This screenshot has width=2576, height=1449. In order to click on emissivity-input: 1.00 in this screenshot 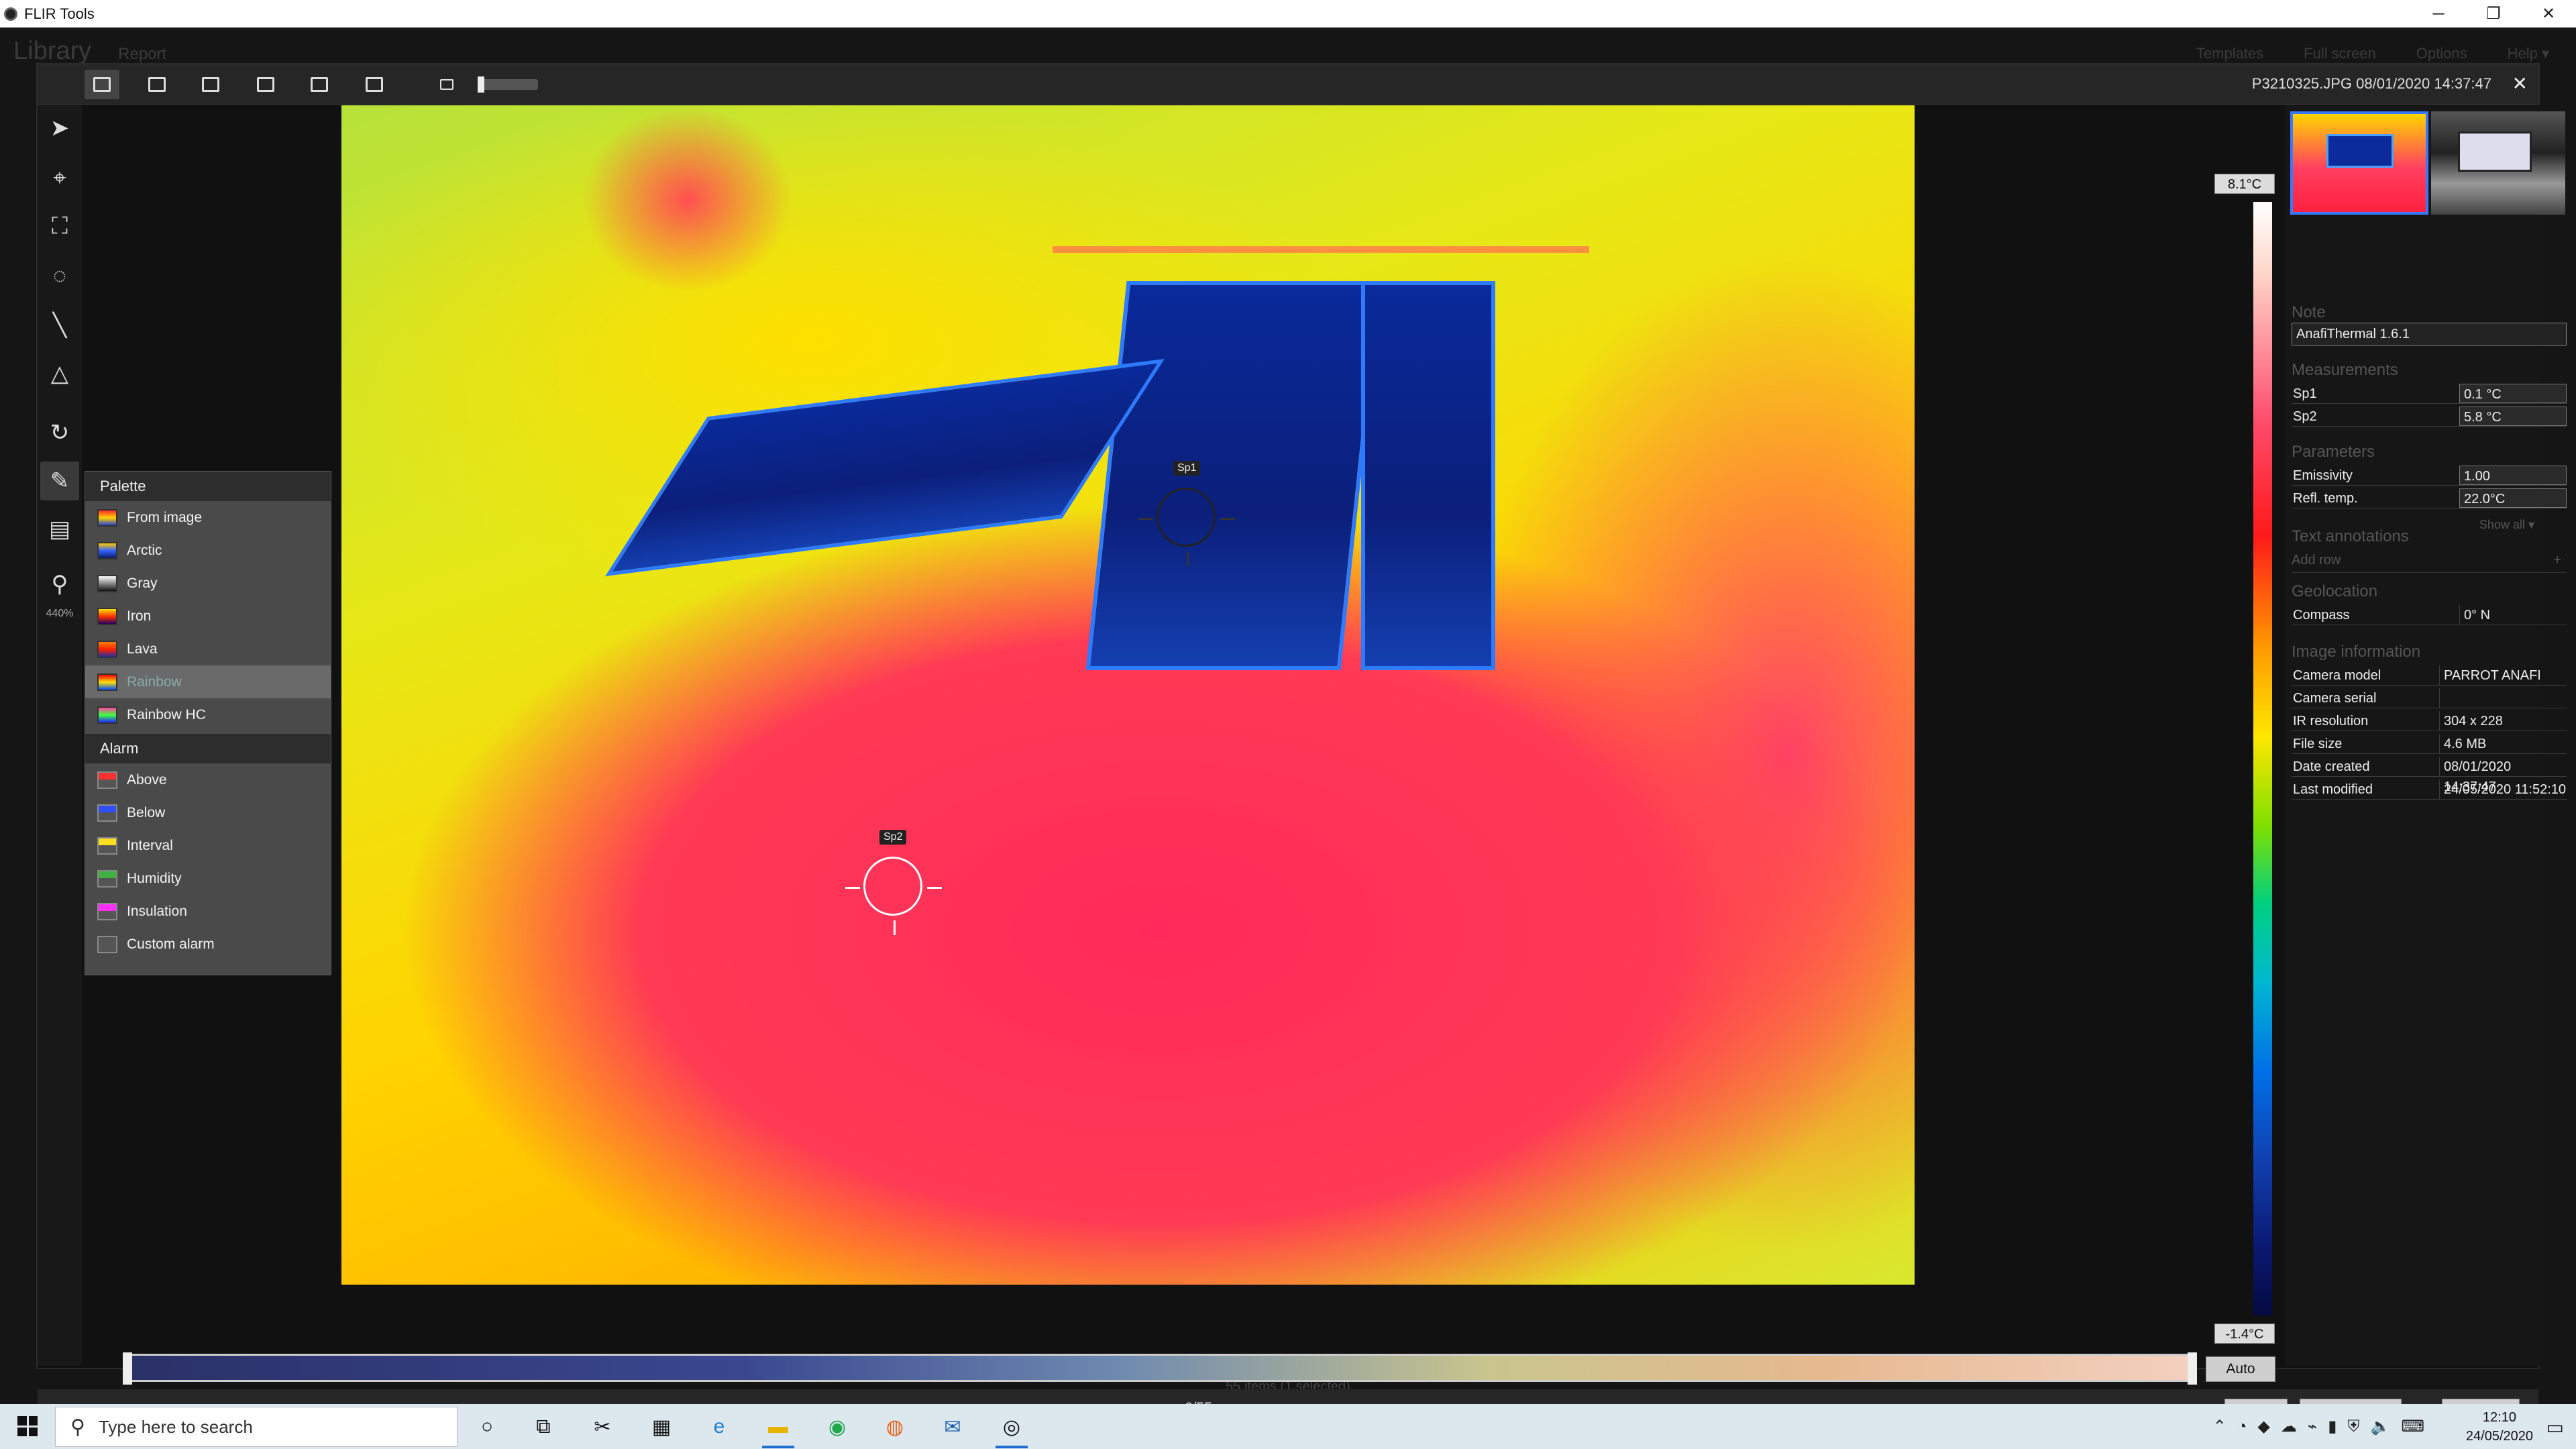, I will do `click(2513, 475)`.